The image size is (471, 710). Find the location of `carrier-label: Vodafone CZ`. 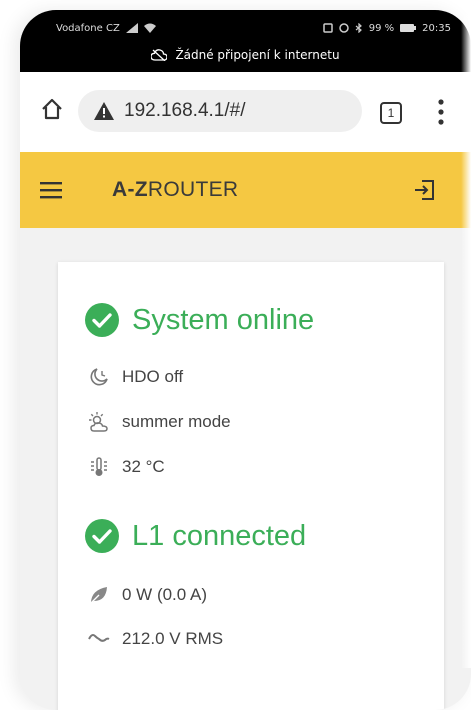

carrier-label: Vodafone CZ is located at coordinates (88, 28).